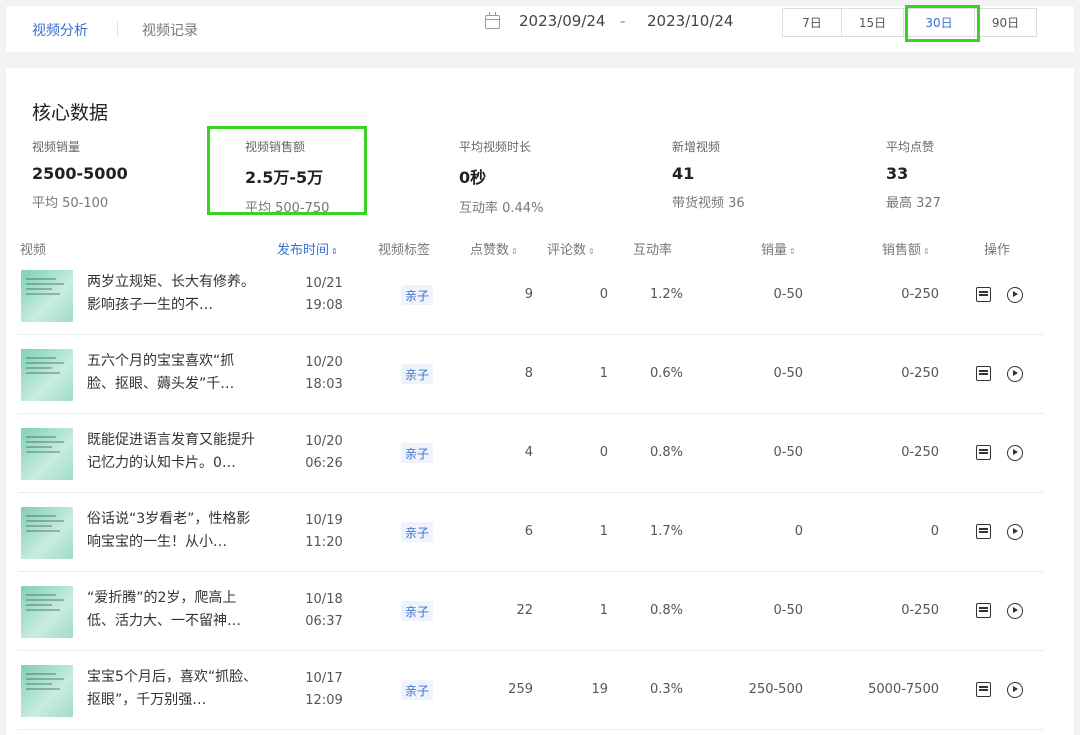 The height and width of the screenshot is (735, 1080). I want to click on likes-count: 8, so click(528, 373).